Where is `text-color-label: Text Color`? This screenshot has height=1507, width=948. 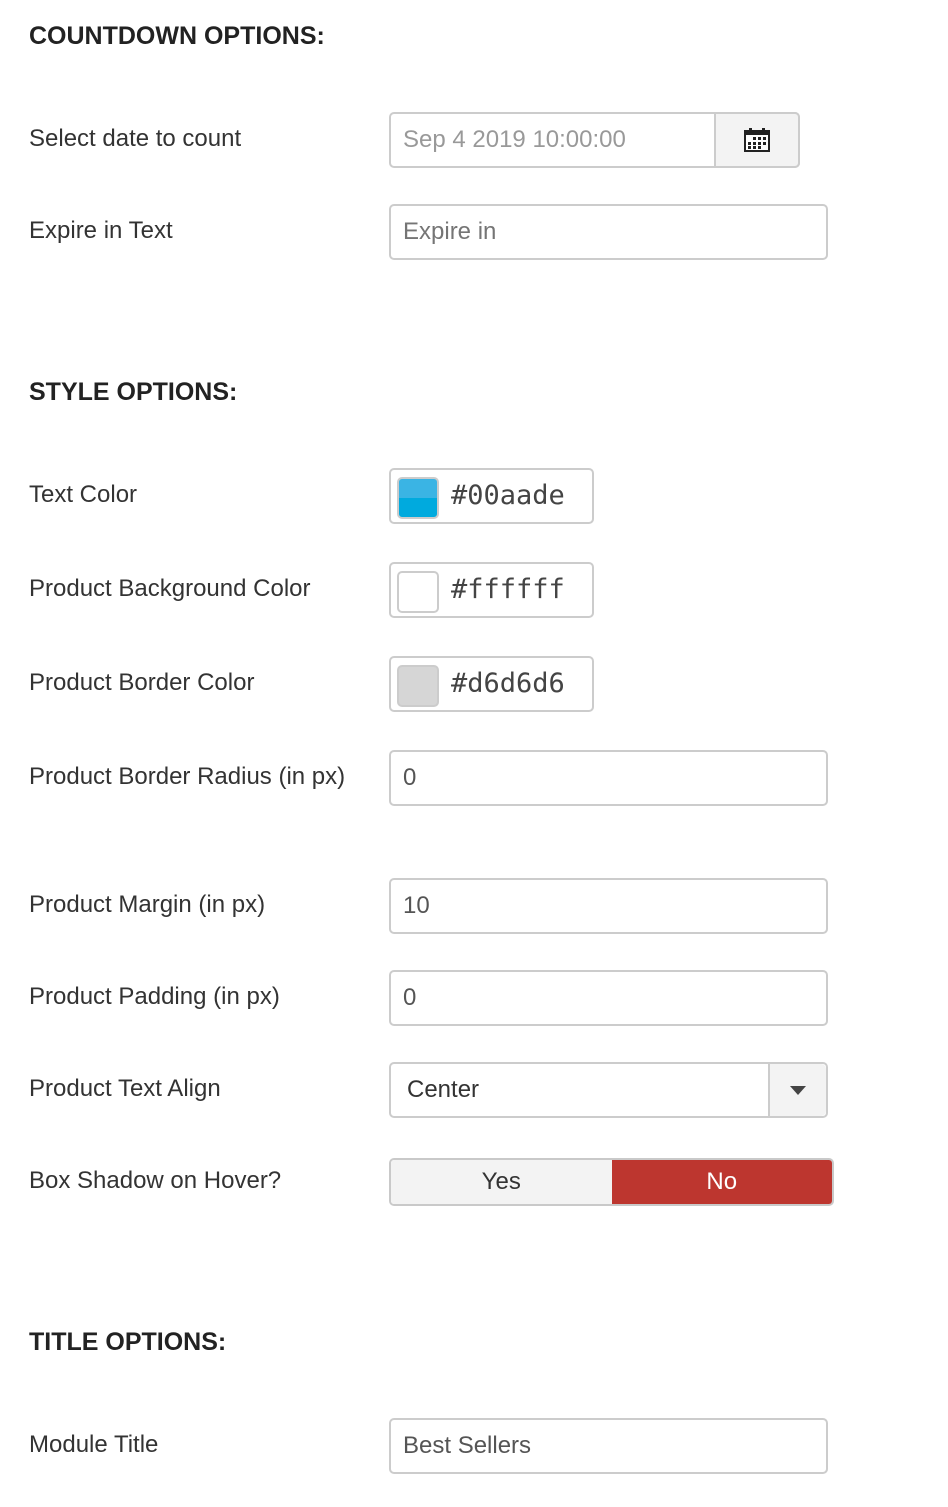 text-color-label: Text Color is located at coordinates (83, 494).